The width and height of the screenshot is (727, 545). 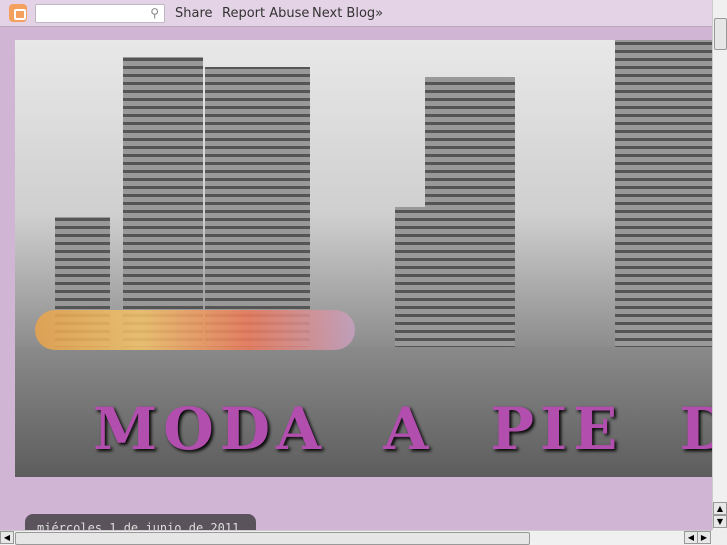 I want to click on scroll-down-icon: ▼, so click(x=720, y=521).